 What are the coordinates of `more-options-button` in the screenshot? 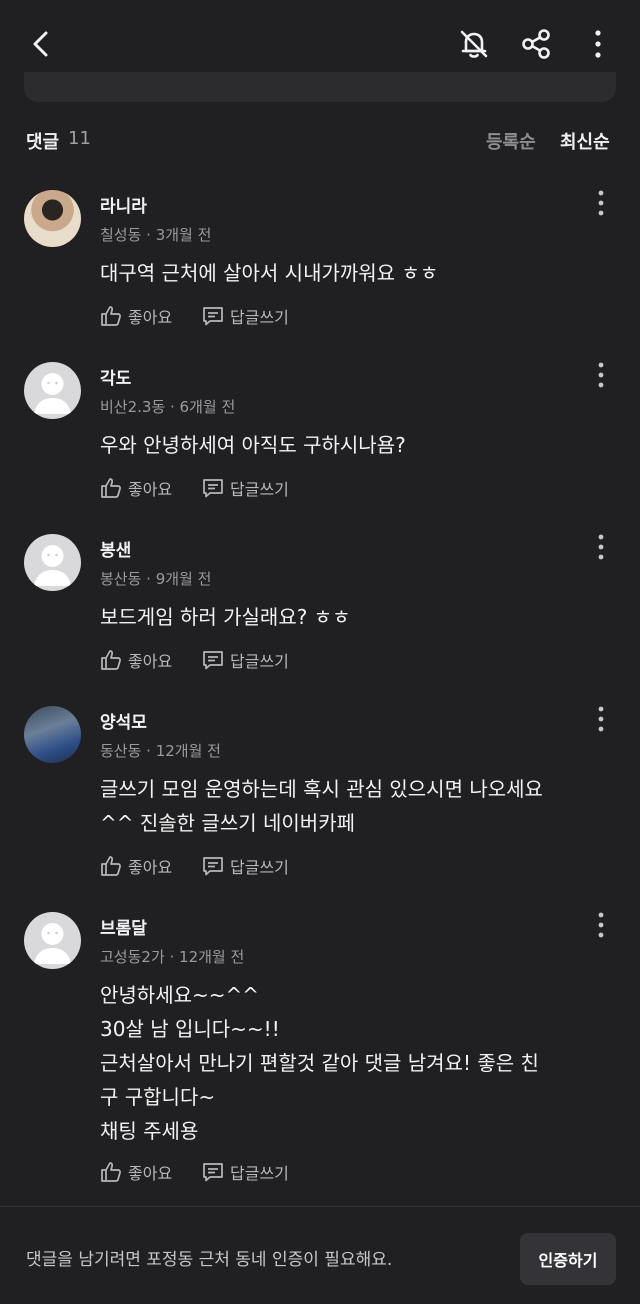 It's located at (598, 44).